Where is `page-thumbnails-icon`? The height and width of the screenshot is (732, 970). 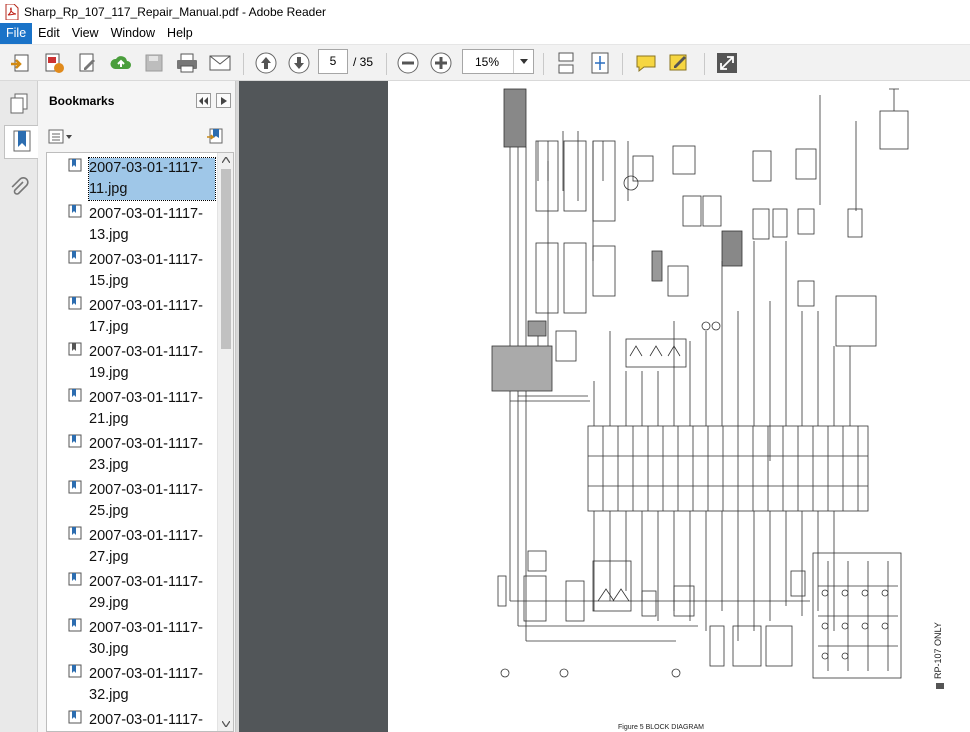 page-thumbnails-icon is located at coordinates (19, 104).